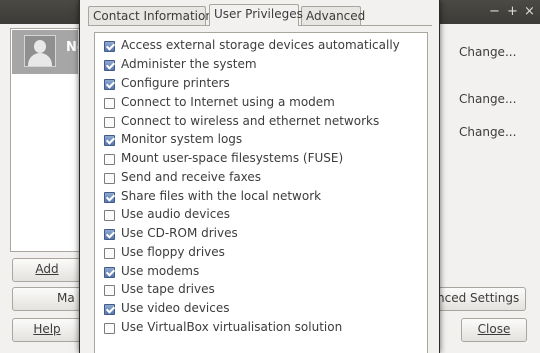 The image size is (540, 353). What do you see at coordinates (168, 289) in the screenshot?
I see `privilege-label: Use tape drives` at bounding box center [168, 289].